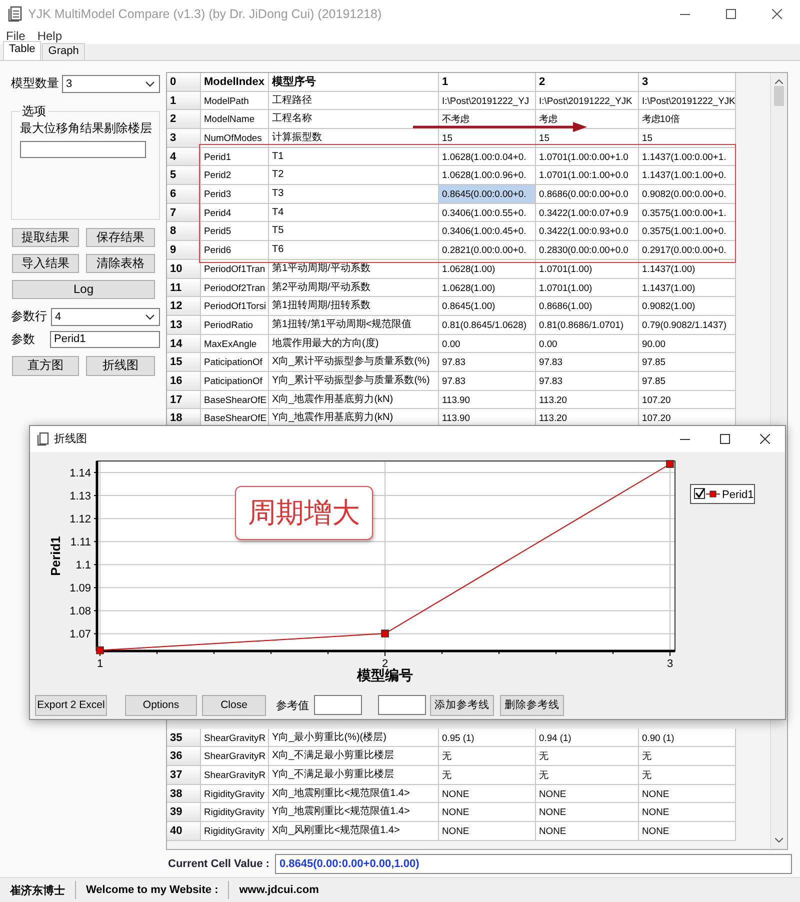  I want to click on table-cell: 0.2830(0.00:0.00+0.0, so click(587, 250).